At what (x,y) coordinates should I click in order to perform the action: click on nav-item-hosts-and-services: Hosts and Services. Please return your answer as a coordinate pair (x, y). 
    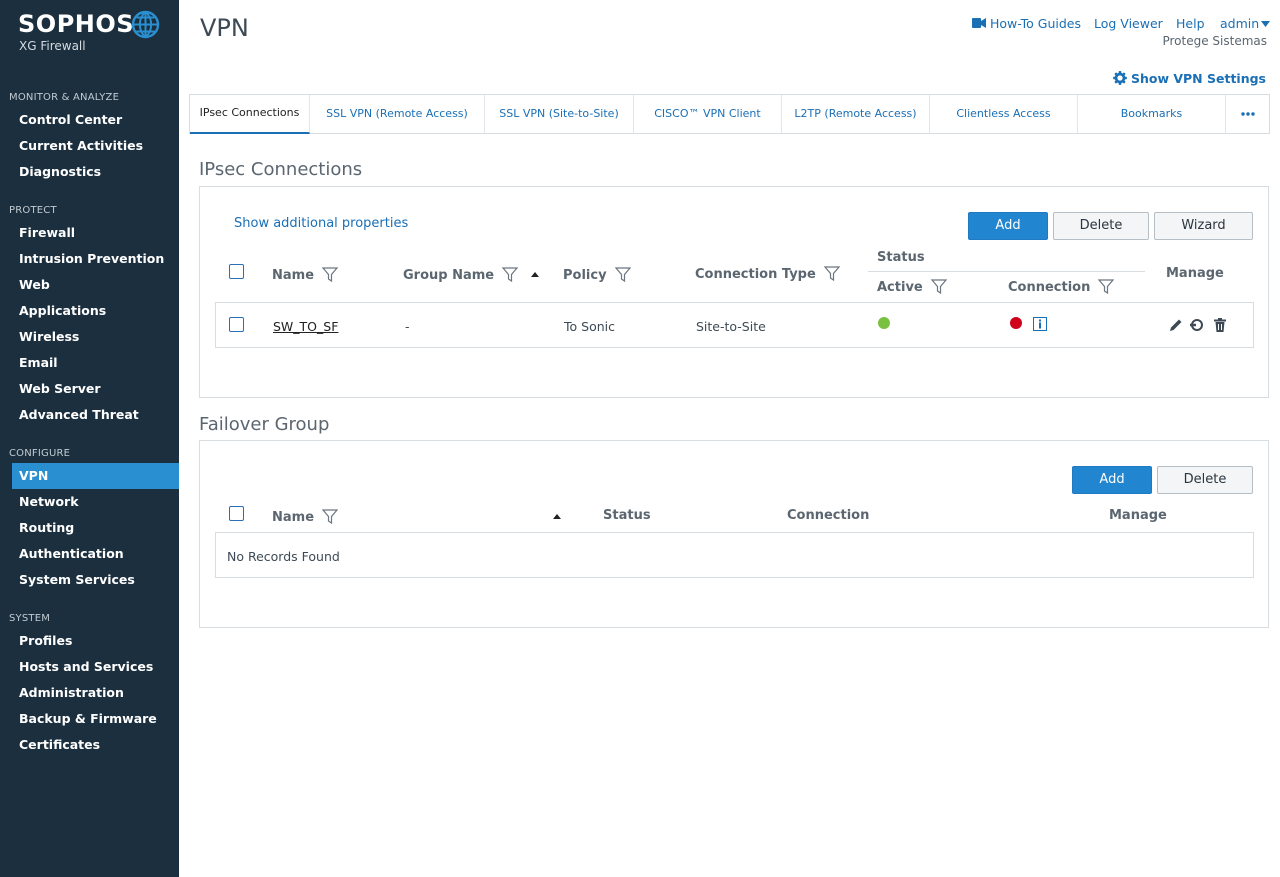
    Looking at the image, I should click on (89, 667).